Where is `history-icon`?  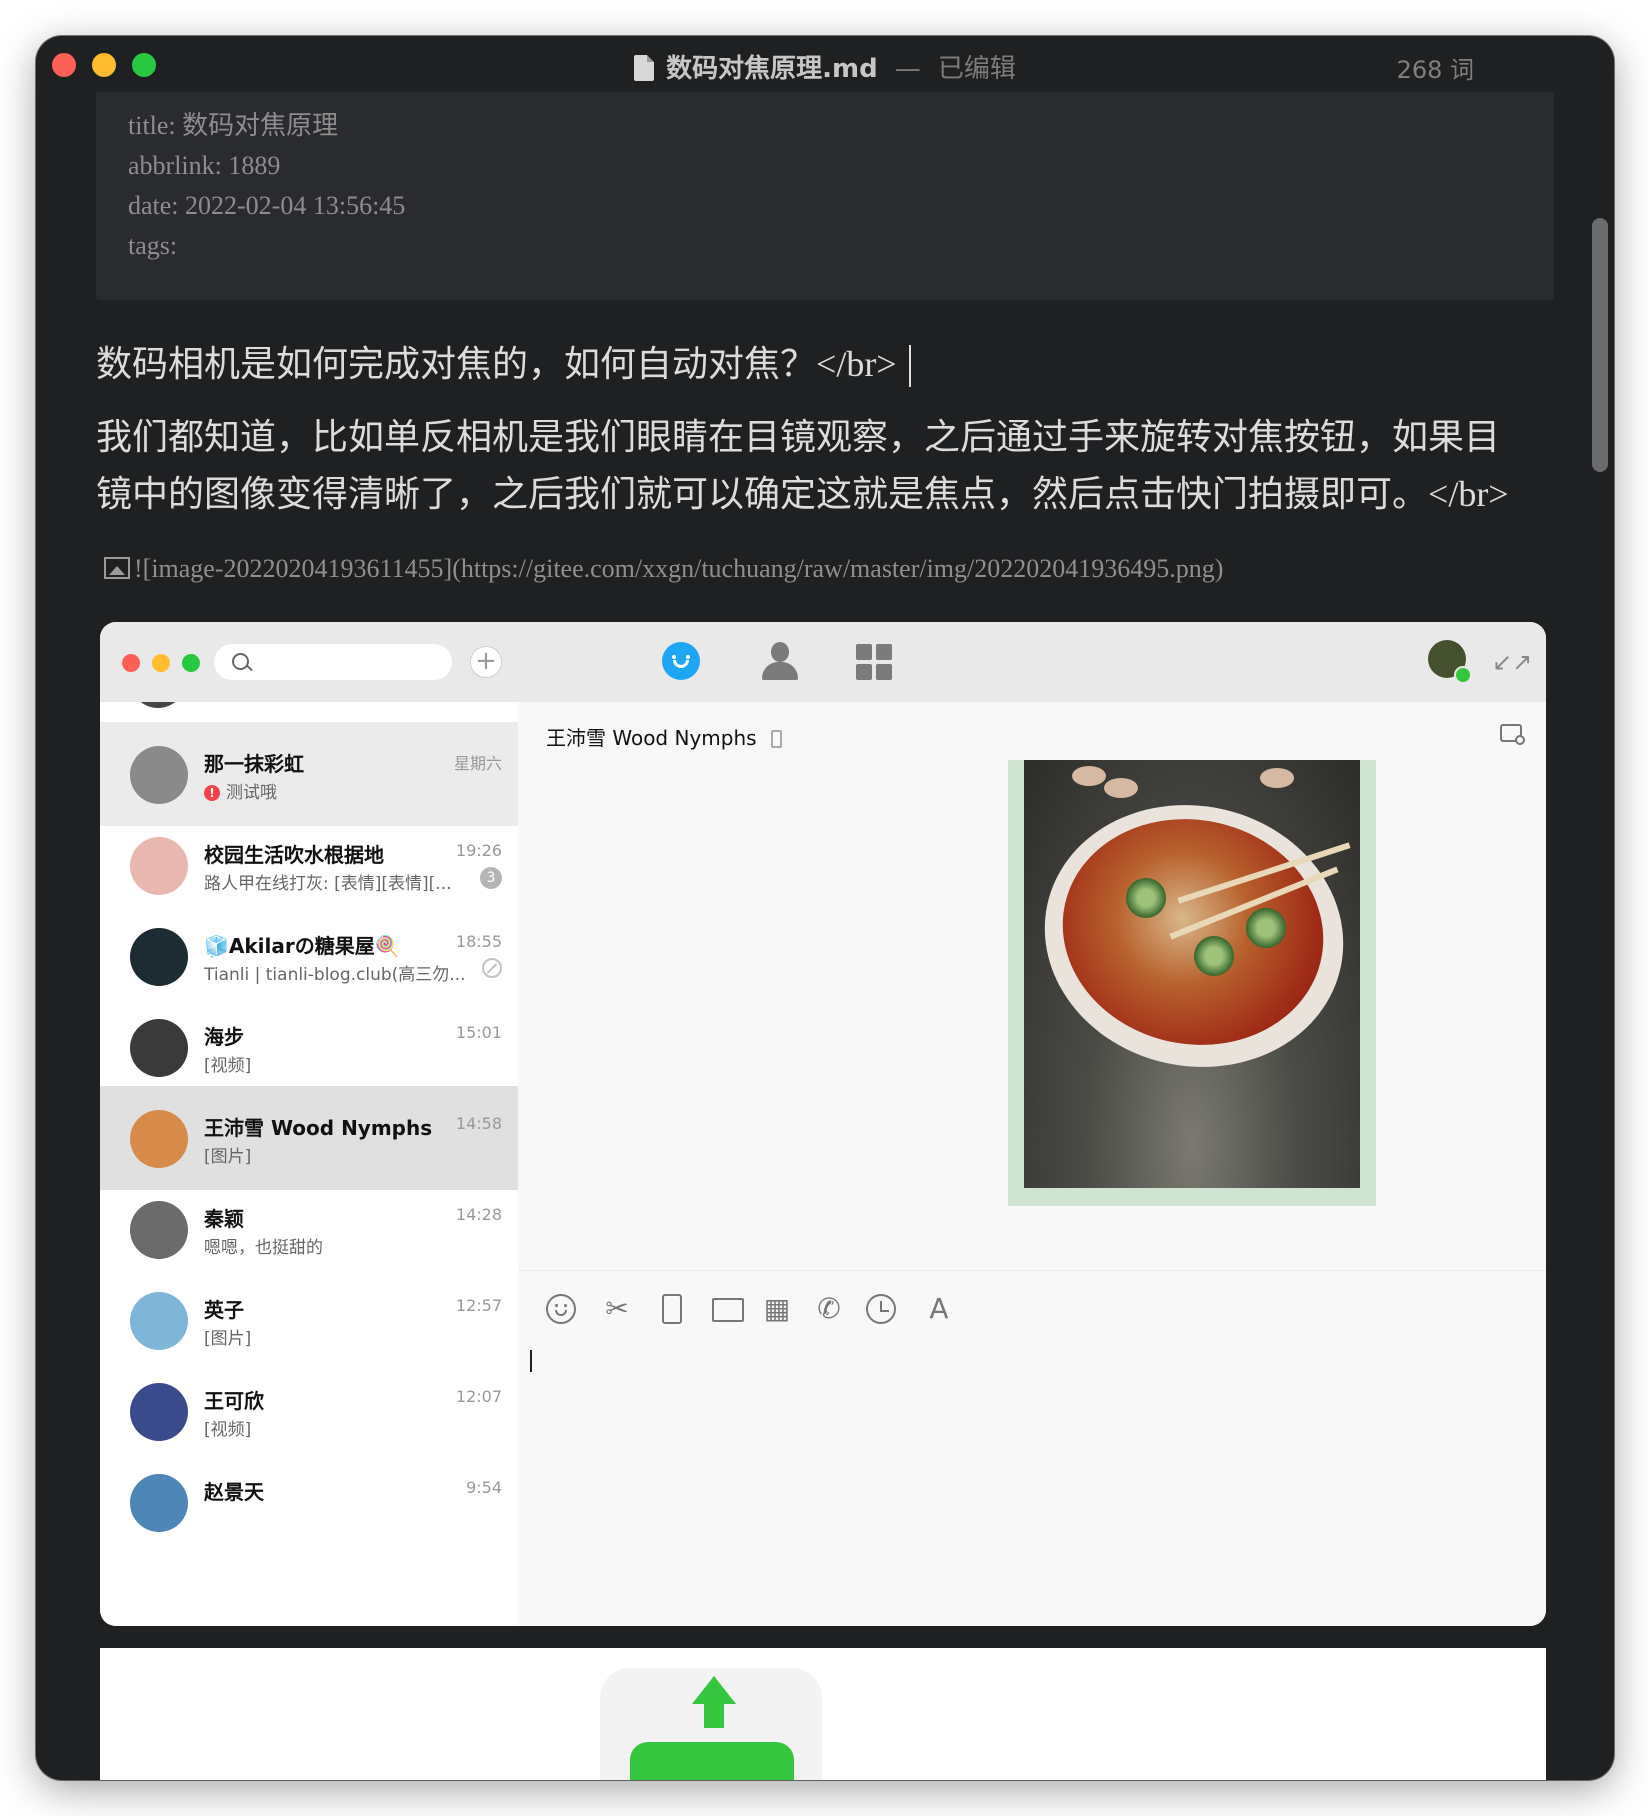
history-icon is located at coordinates (881, 1309).